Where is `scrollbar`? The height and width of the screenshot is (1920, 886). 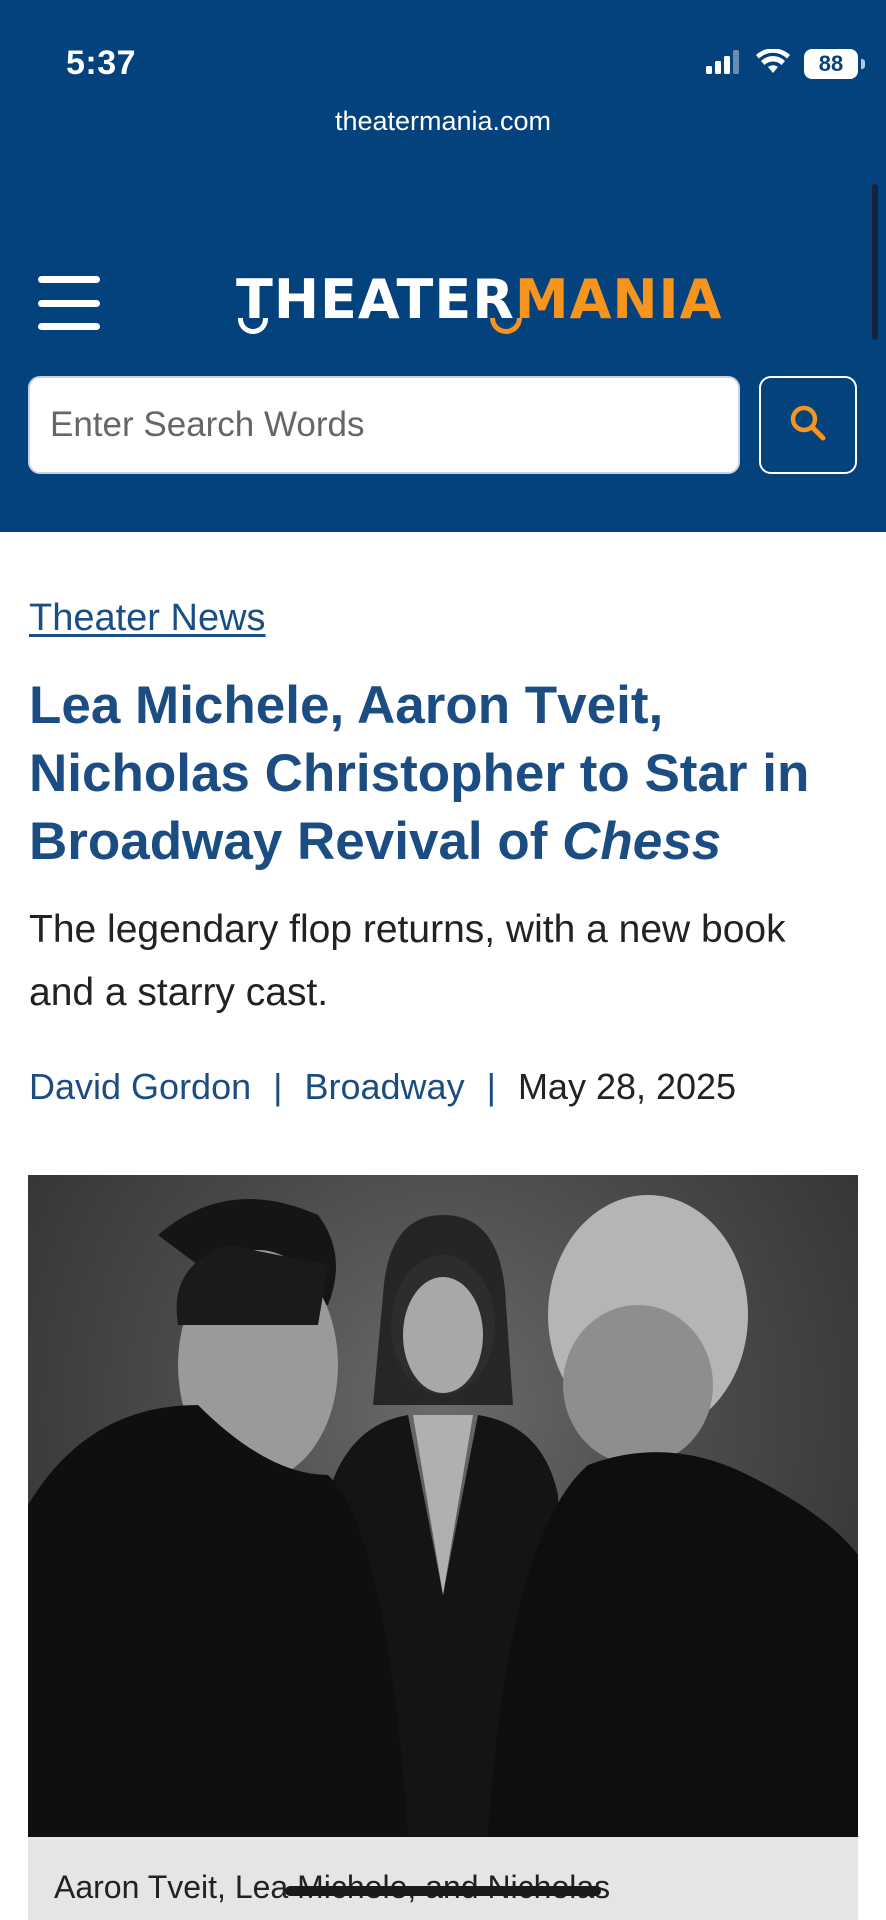 scrollbar is located at coordinates (875, 262).